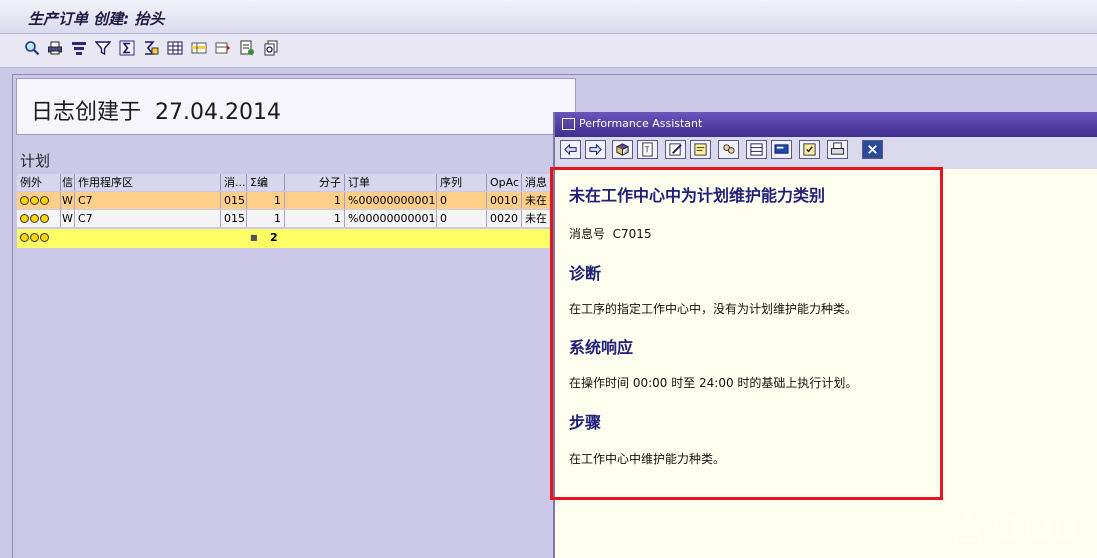  What do you see at coordinates (32, 48) in the screenshot?
I see `find-icon` at bounding box center [32, 48].